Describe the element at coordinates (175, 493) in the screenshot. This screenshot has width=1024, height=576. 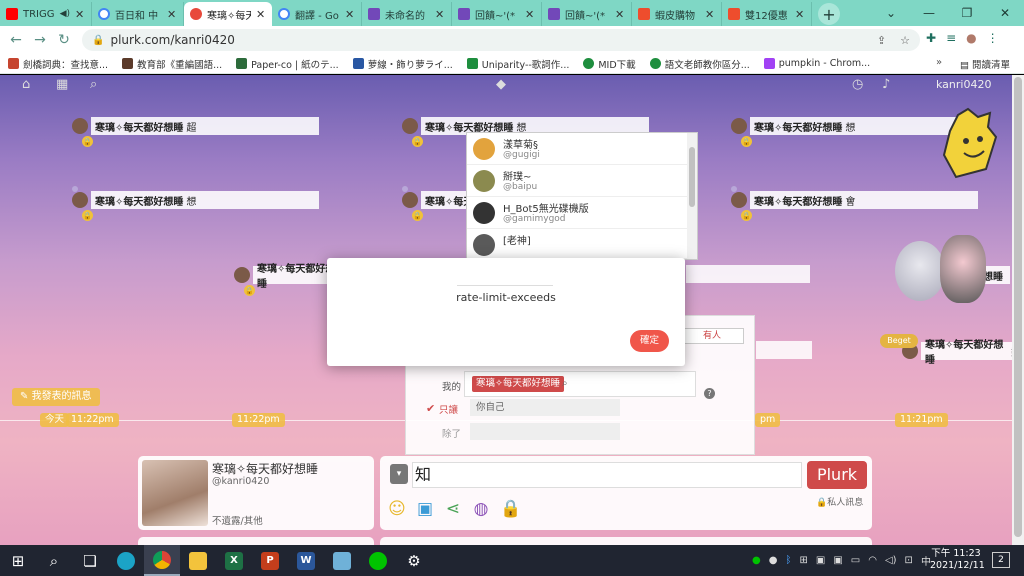
I see `profile-avatar` at that location.